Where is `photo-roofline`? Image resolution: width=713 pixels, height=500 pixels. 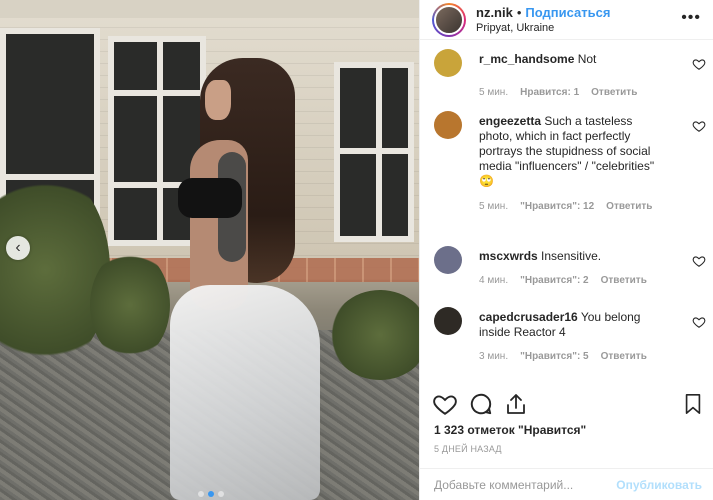 photo-roofline is located at coordinates (209, 9).